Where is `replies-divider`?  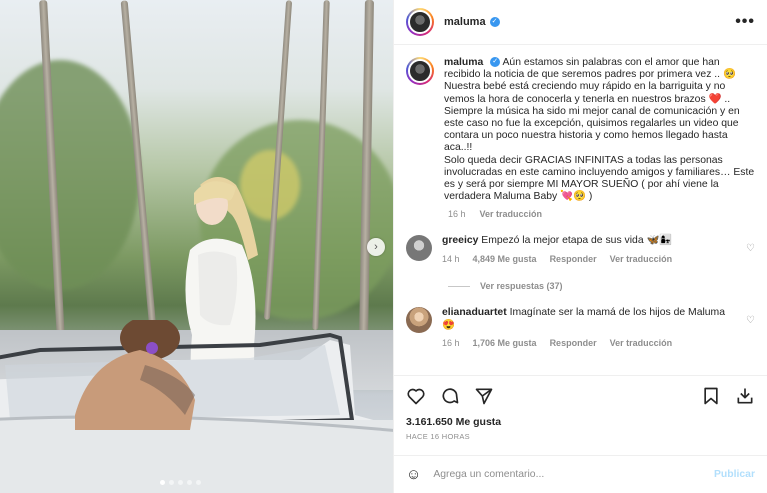
replies-divider is located at coordinates (459, 286).